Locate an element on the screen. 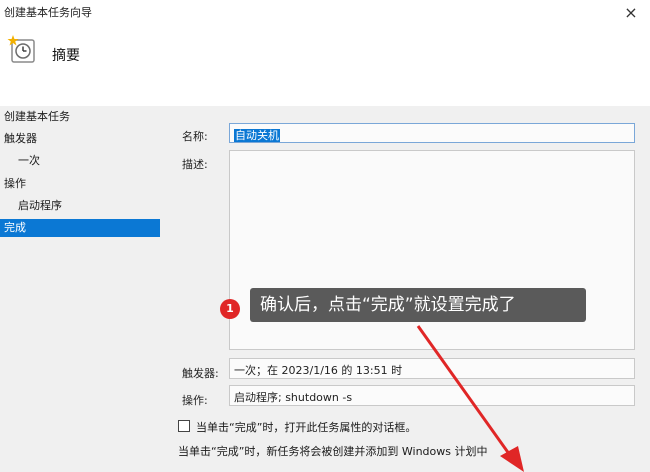 This screenshot has width=650, height=472. step-action: 操作 is located at coordinates (15, 184).